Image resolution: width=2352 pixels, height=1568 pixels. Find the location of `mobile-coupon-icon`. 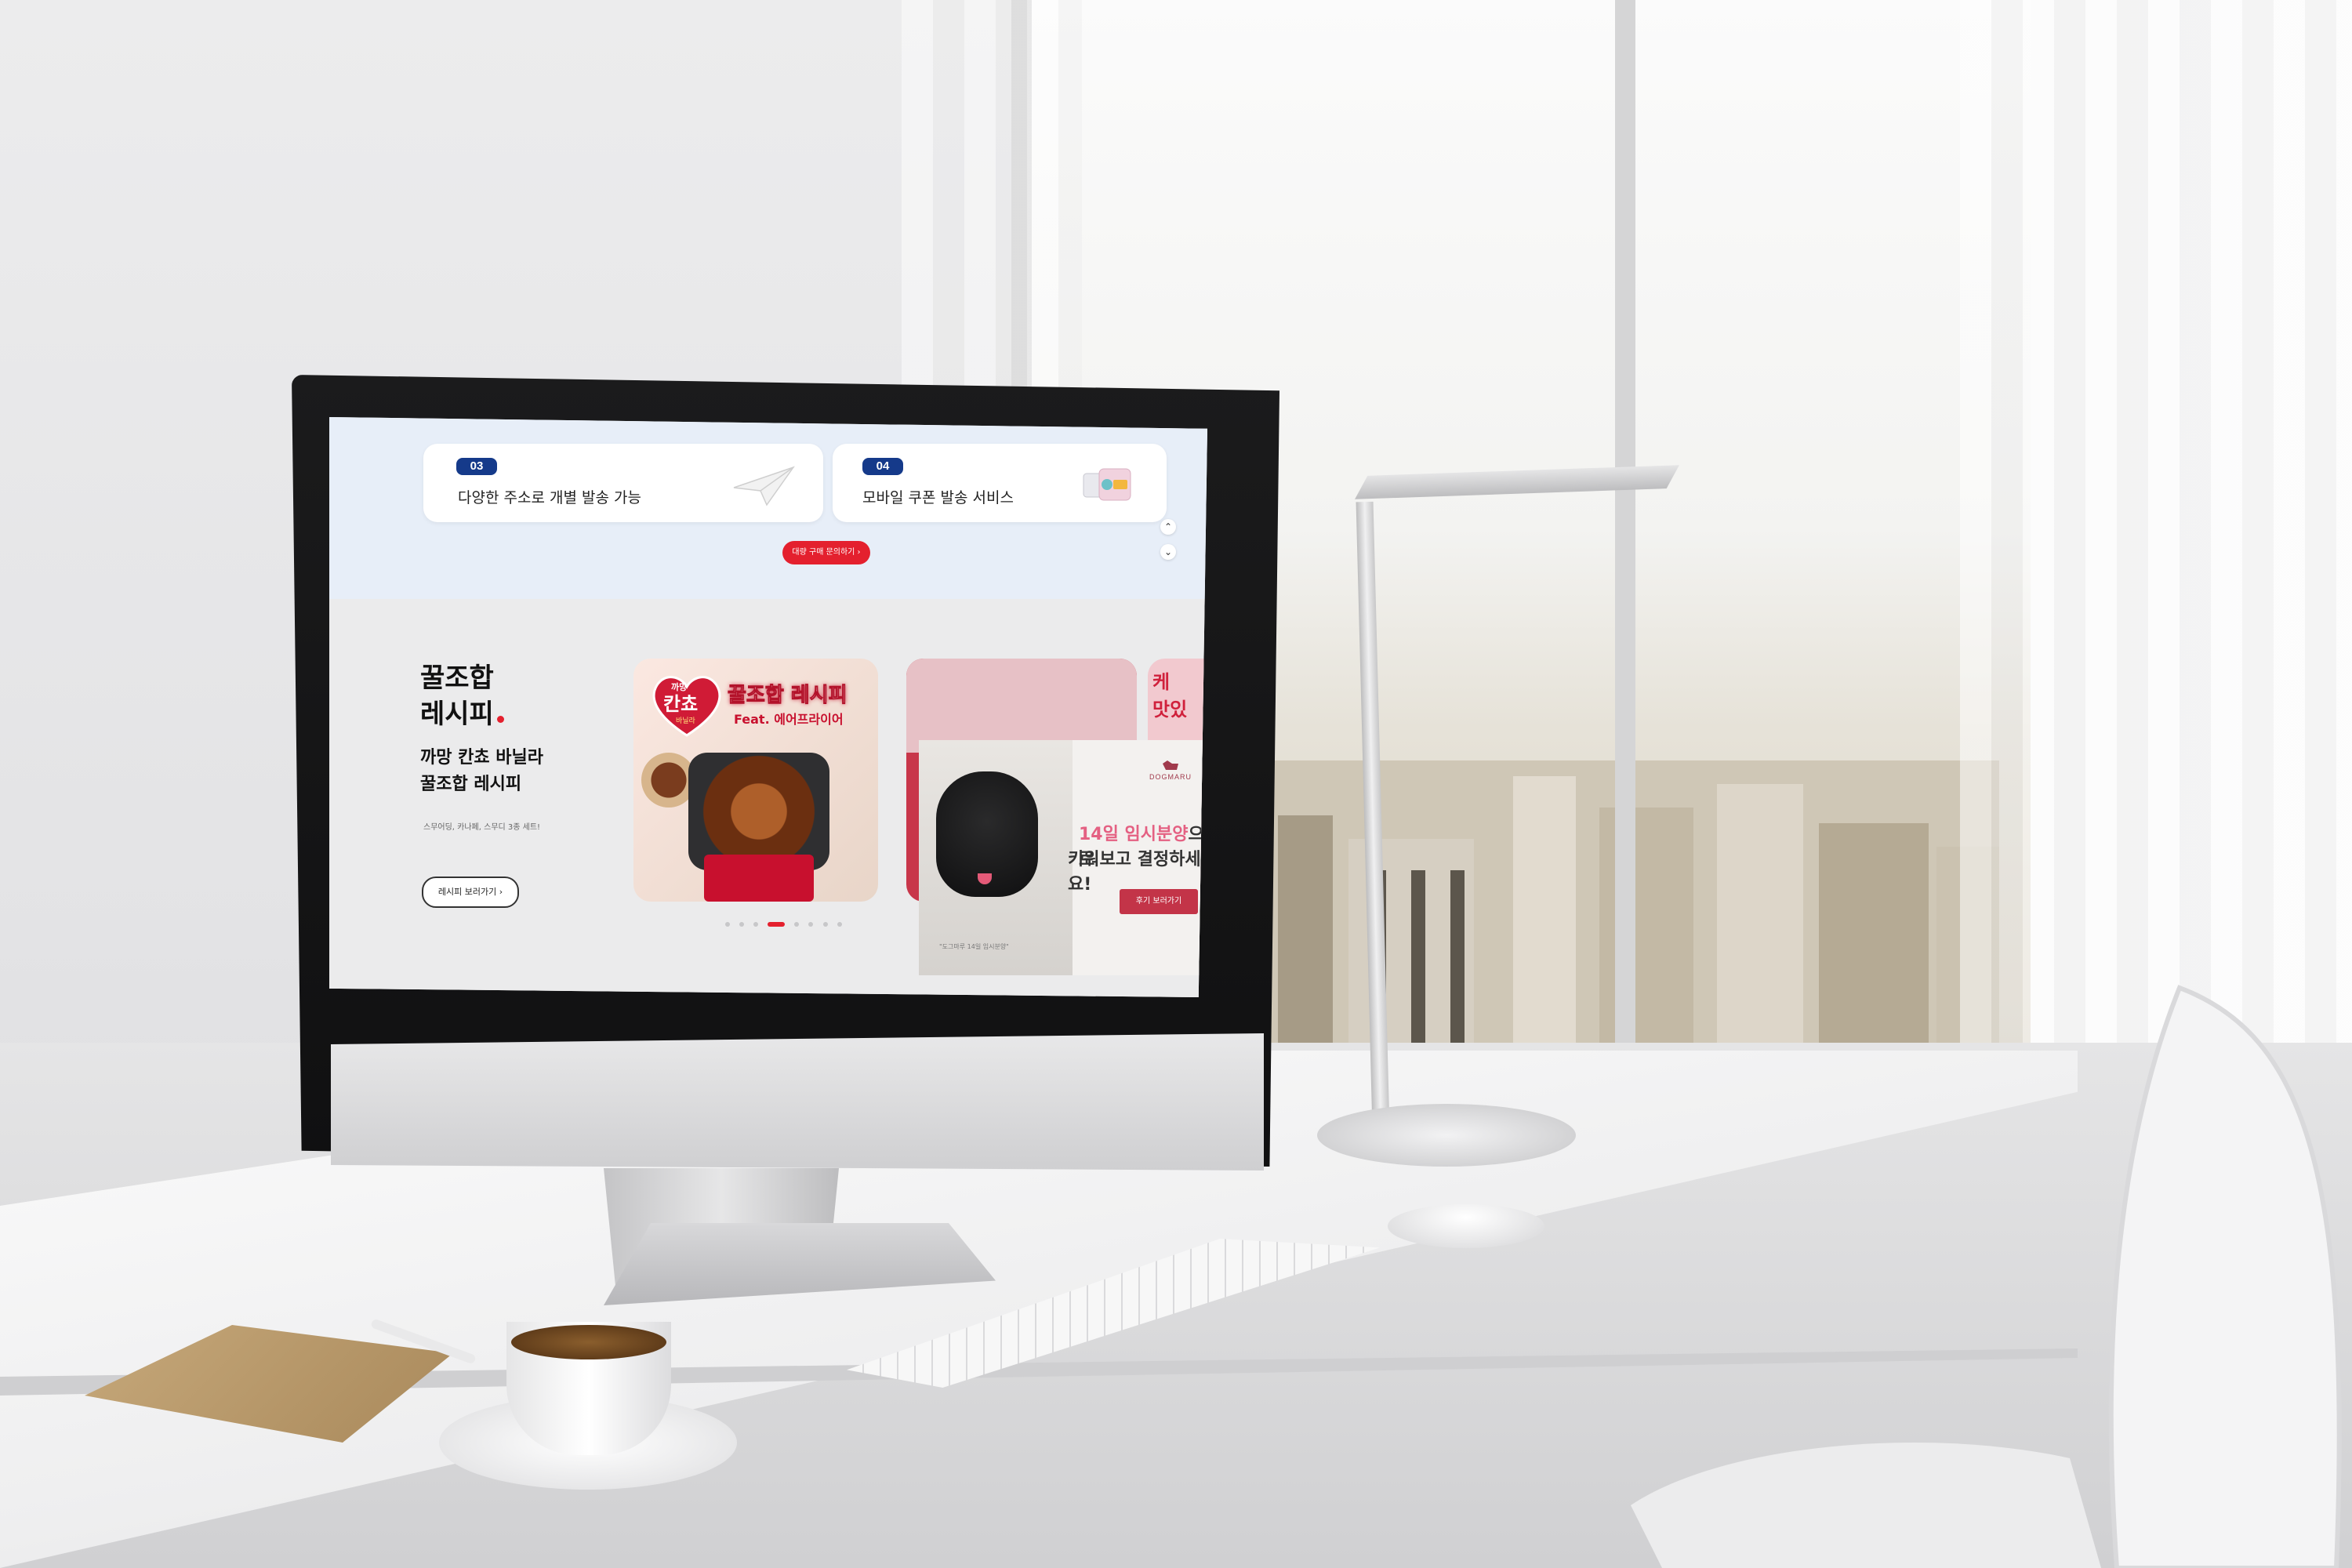

mobile-coupon-icon is located at coordinates (1107, 484).